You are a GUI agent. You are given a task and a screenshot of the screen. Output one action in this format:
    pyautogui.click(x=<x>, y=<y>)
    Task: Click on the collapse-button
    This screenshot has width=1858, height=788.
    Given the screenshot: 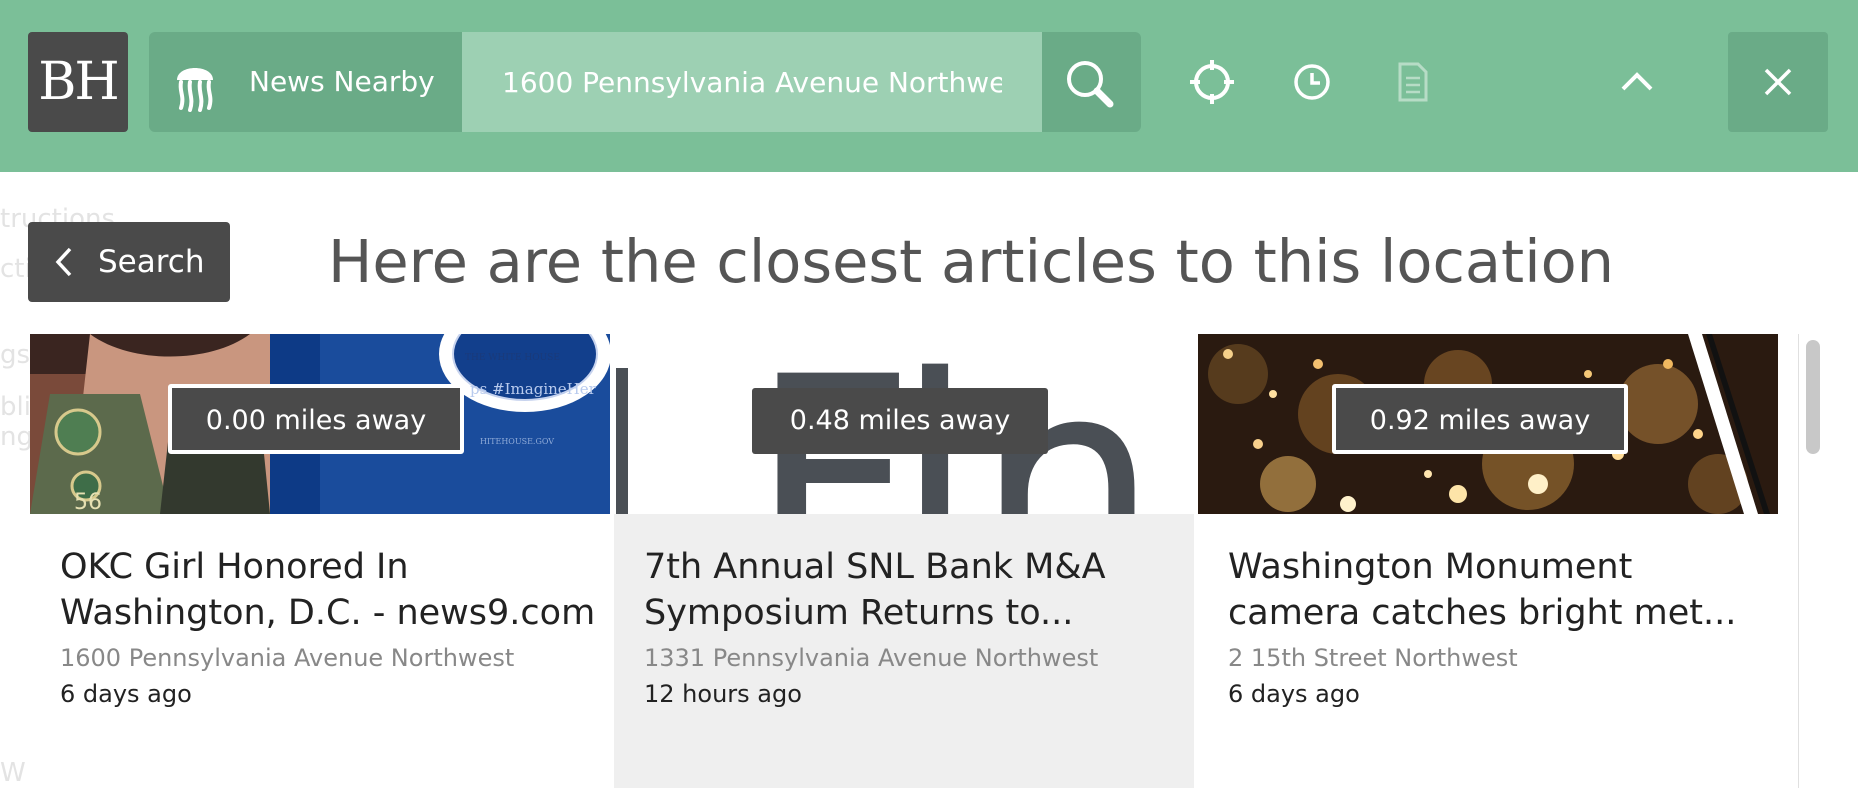 What is the action you would take?
    pyautogui.click(x=1637, y=82)
    